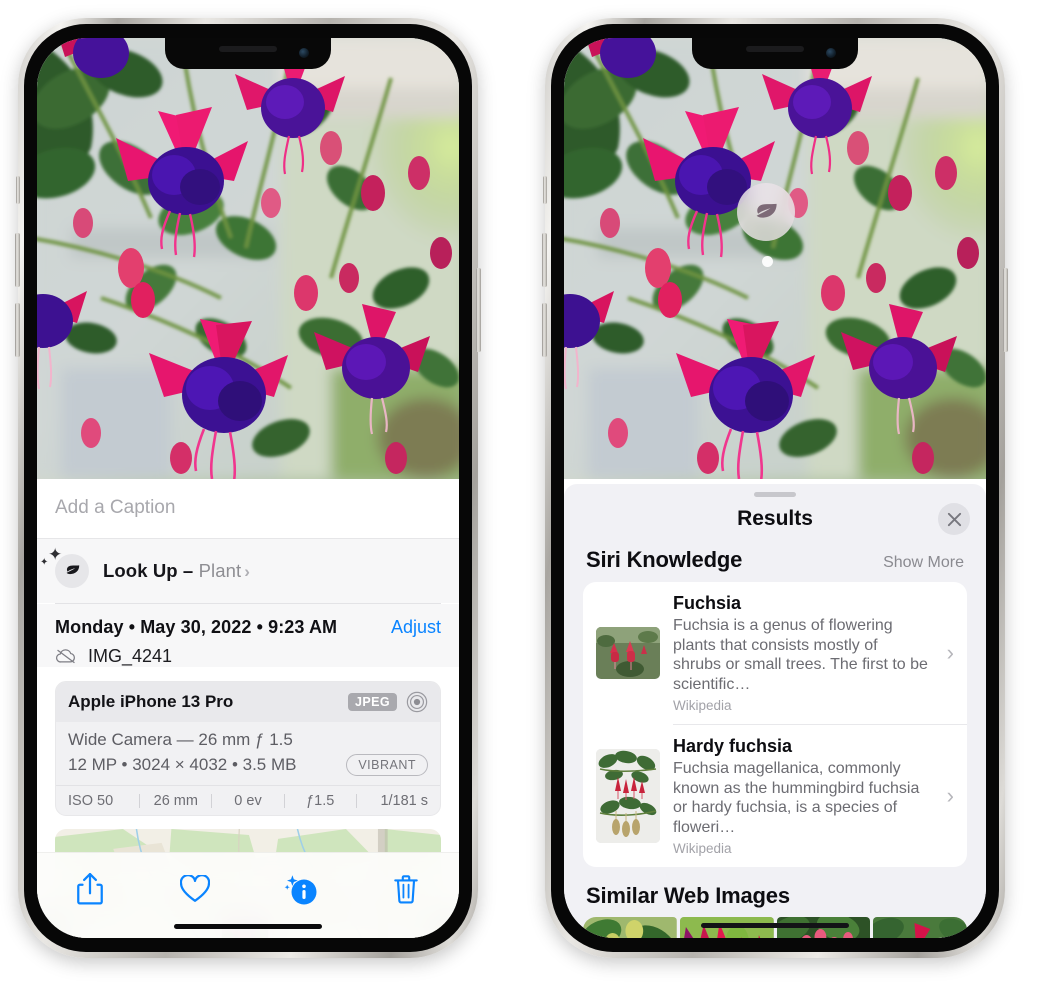 This screenshot has height=985, width=1055. I want to click on file-name: IMG_4241, so click(130, 655).